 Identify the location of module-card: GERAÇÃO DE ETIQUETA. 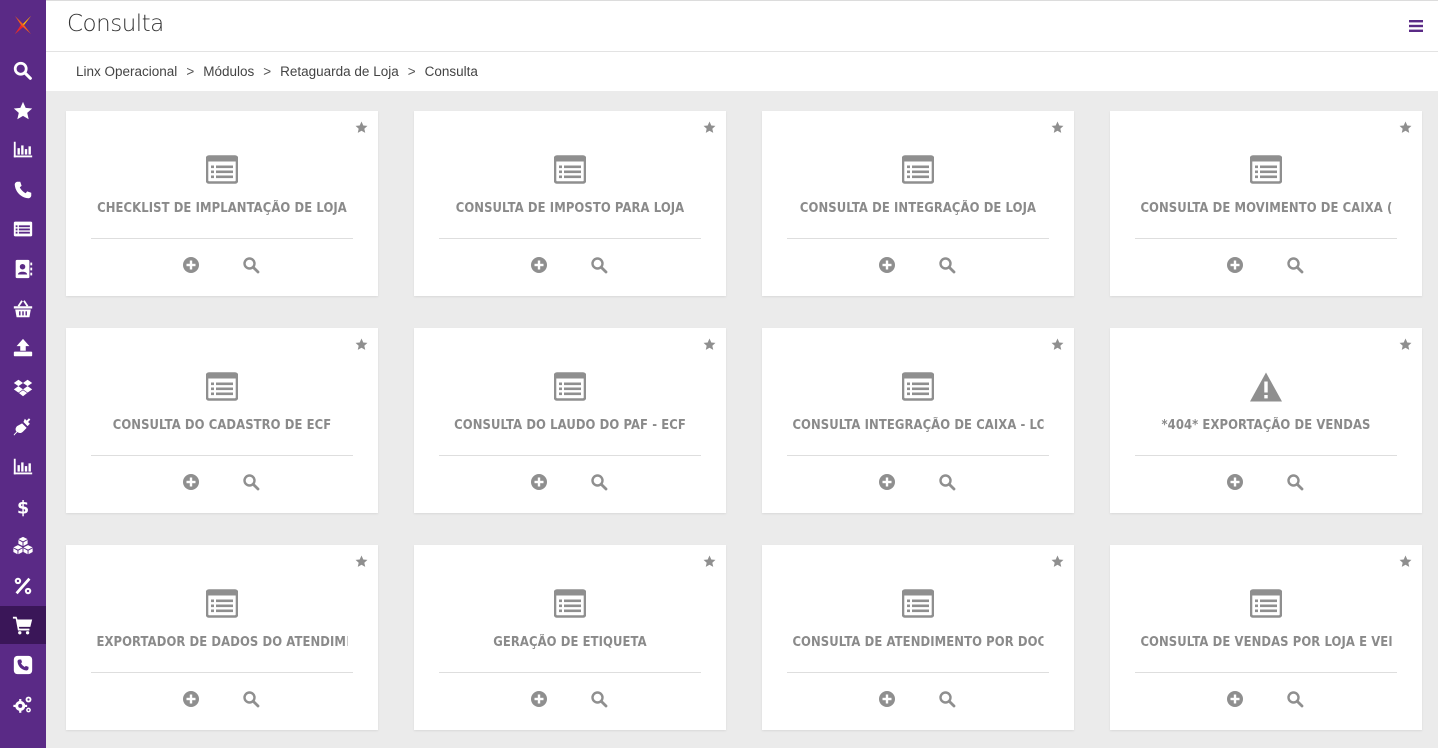
(570, 637).